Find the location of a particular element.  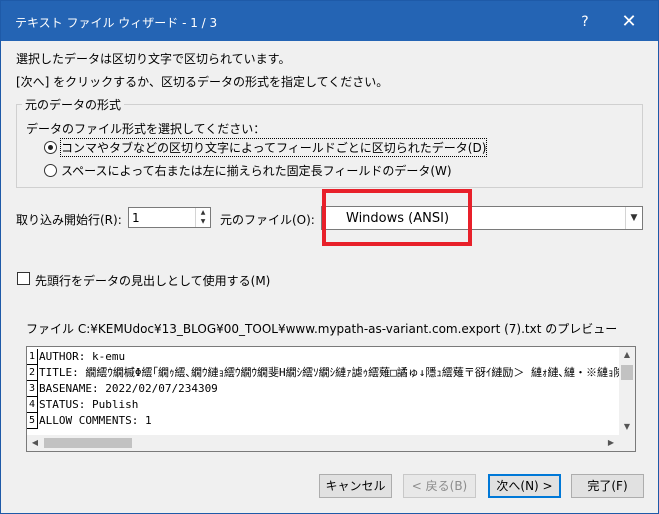

scroll-left-icon: ◀ is located at coordinates (35, 443).